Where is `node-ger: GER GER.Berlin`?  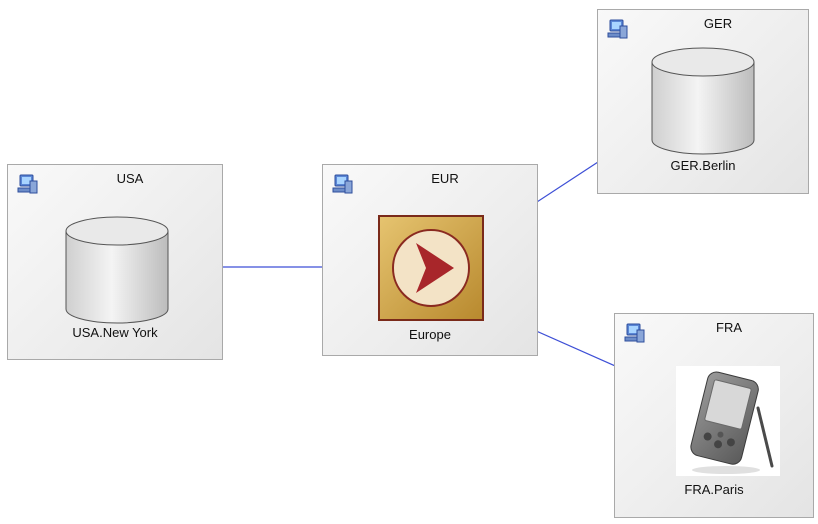
node-ger: GER GER.Berlin is located at coordinates (703, 101).